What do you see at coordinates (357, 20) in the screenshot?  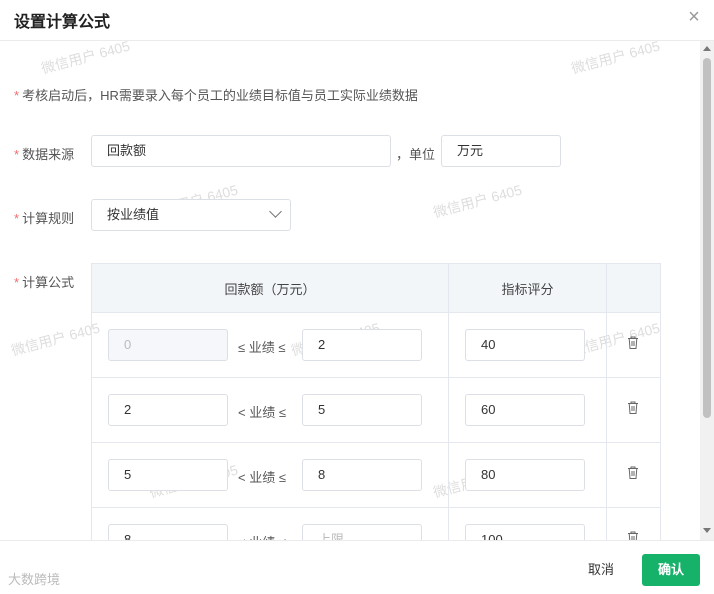 I see `dialog-header: 设置计算公式 ×` at bounding box center [357, 20].